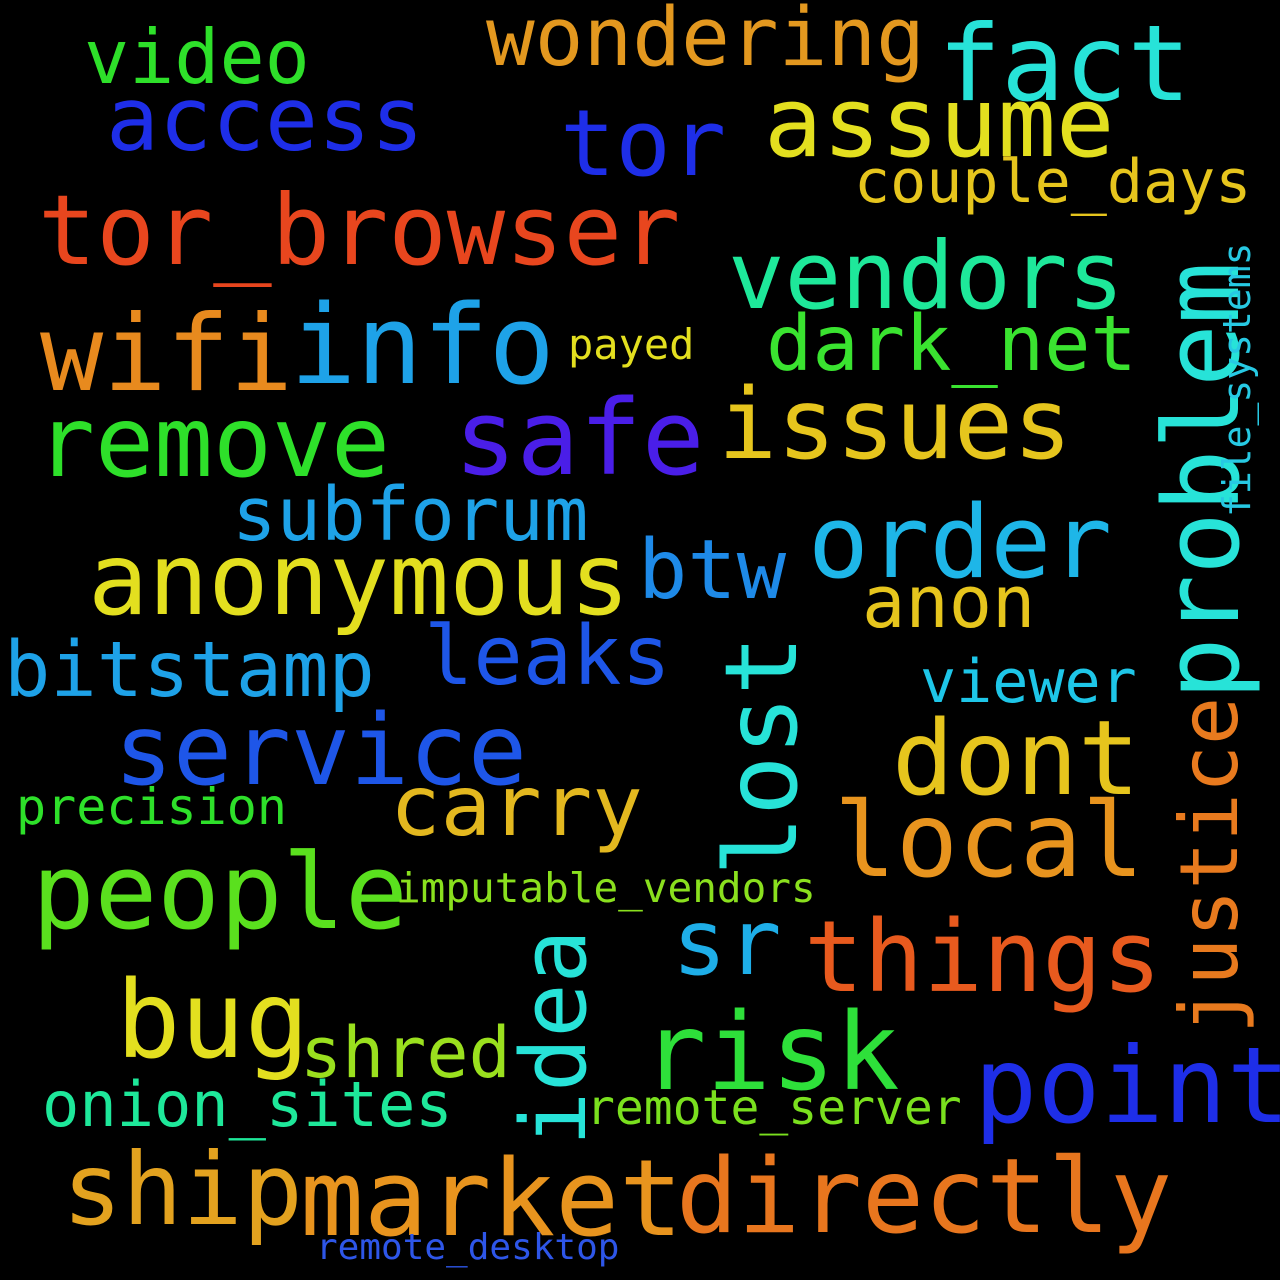  What do you see at coordinates (182, 1189) in the screenshot?
I see `word-ship: ship` at bounding box center [182, 1189].